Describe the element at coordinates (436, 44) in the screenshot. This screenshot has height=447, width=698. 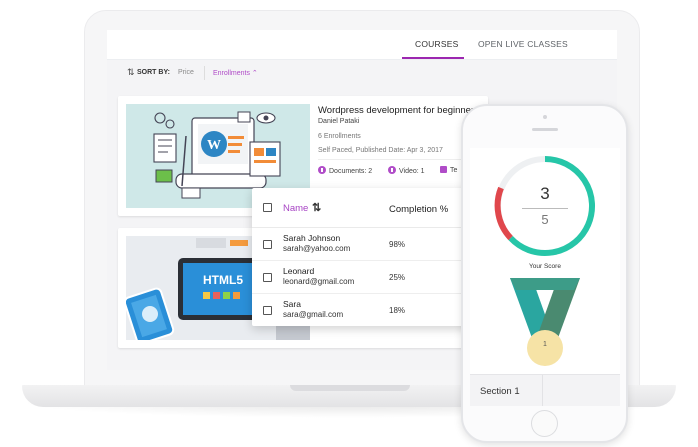
I see `tab-courses: COURSES` at that location.